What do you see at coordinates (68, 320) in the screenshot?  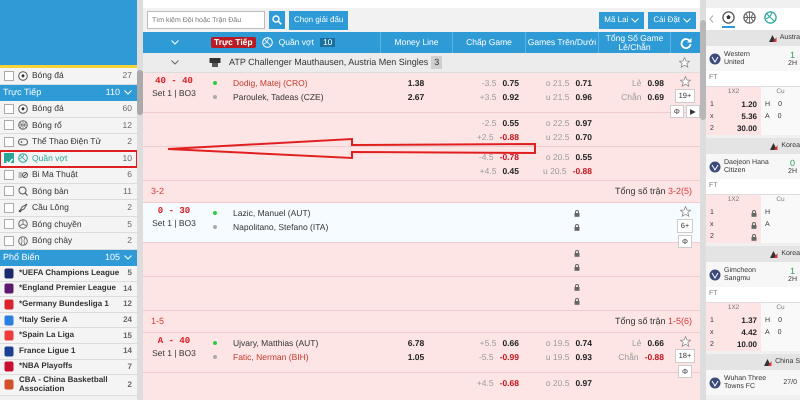 I see `league-item: *Italy Serie A 24` at bounding box center [68, 320].